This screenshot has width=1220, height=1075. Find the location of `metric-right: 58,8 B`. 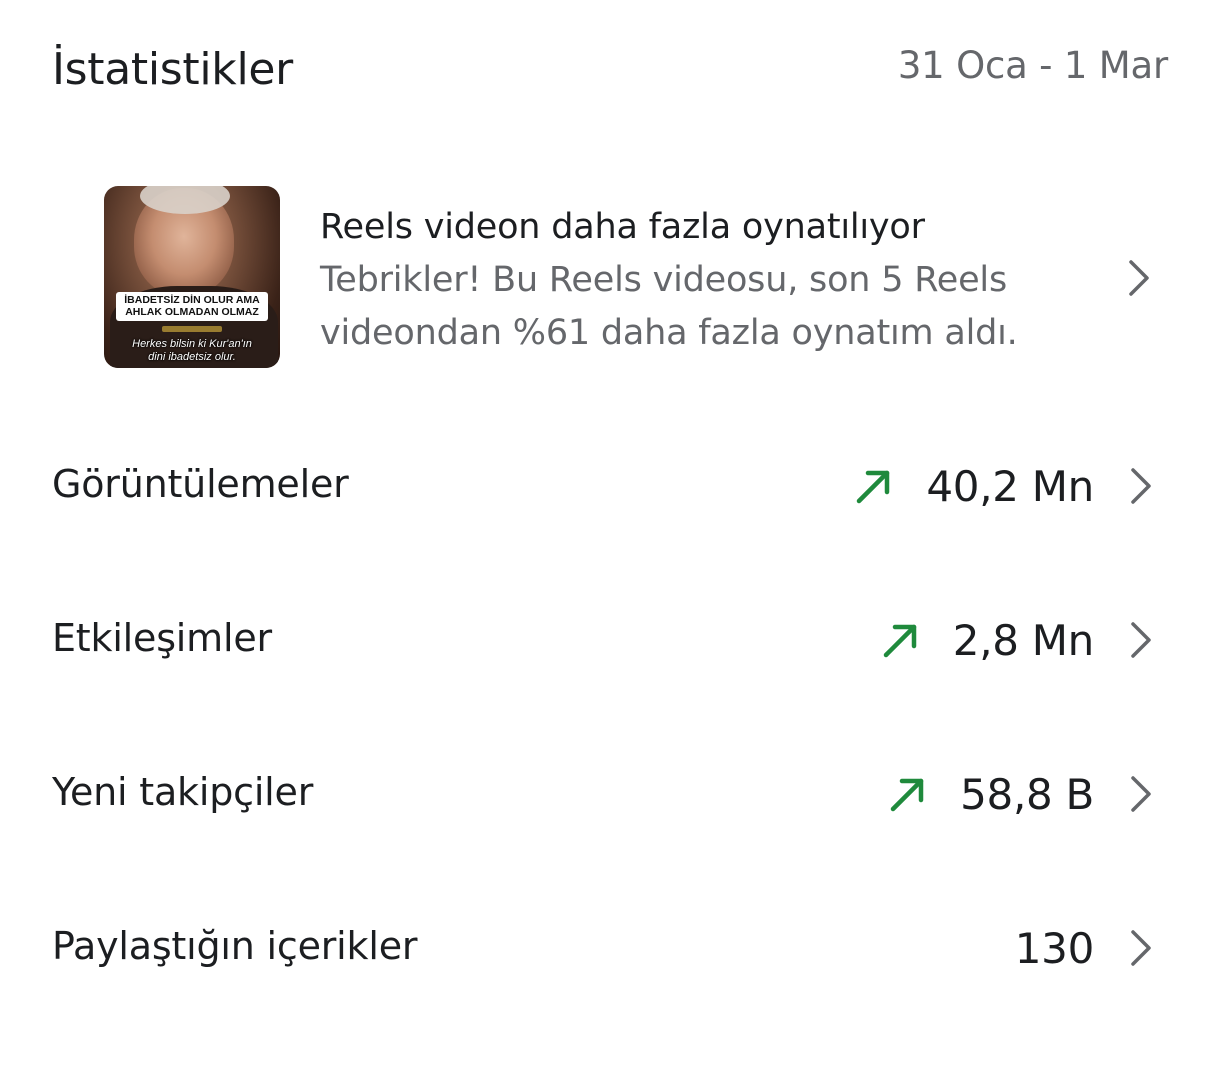

metric-right: 58,8 B is located at coordinates (1028, 794).